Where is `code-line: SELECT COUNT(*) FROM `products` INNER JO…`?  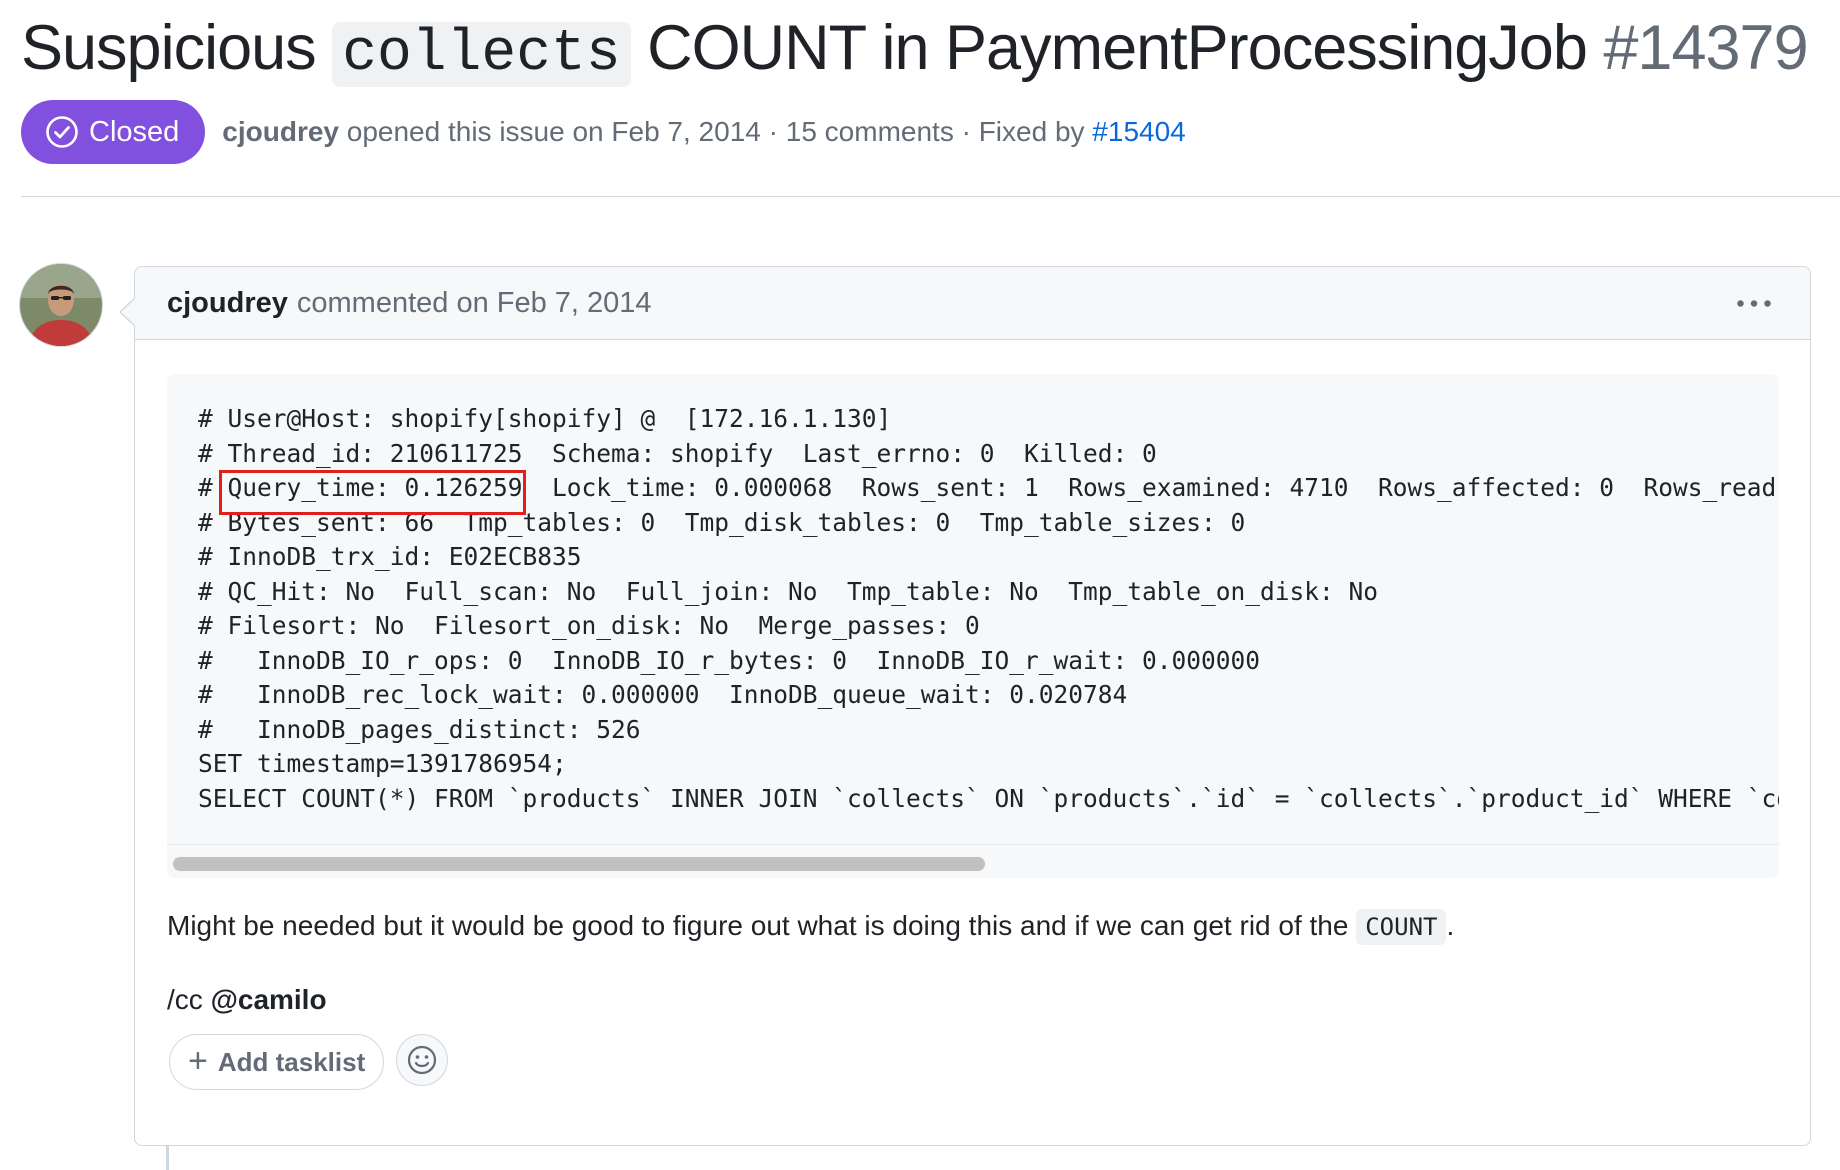 code-line: SELECT COUNT(*) FROM `products` INNER JO… is located at coordinates (988, 798).